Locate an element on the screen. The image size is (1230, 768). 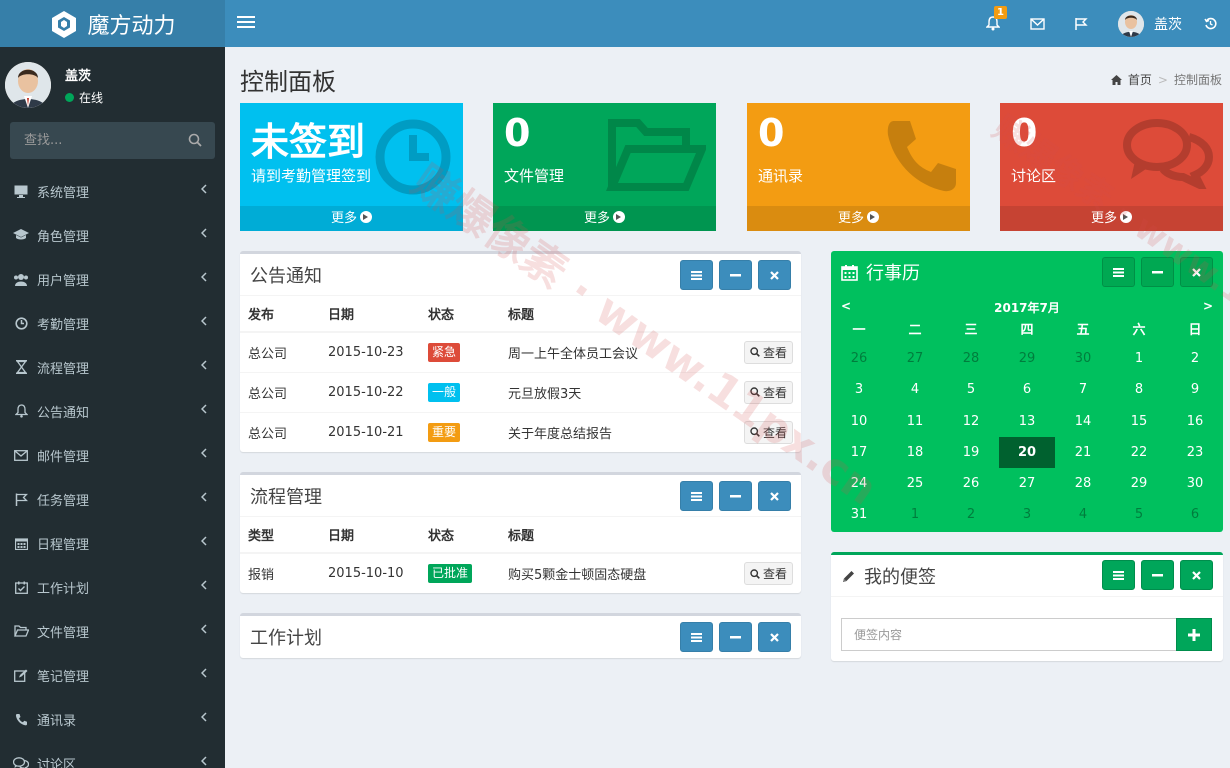
sidebar-search-input is located at coordinates (95, 140).